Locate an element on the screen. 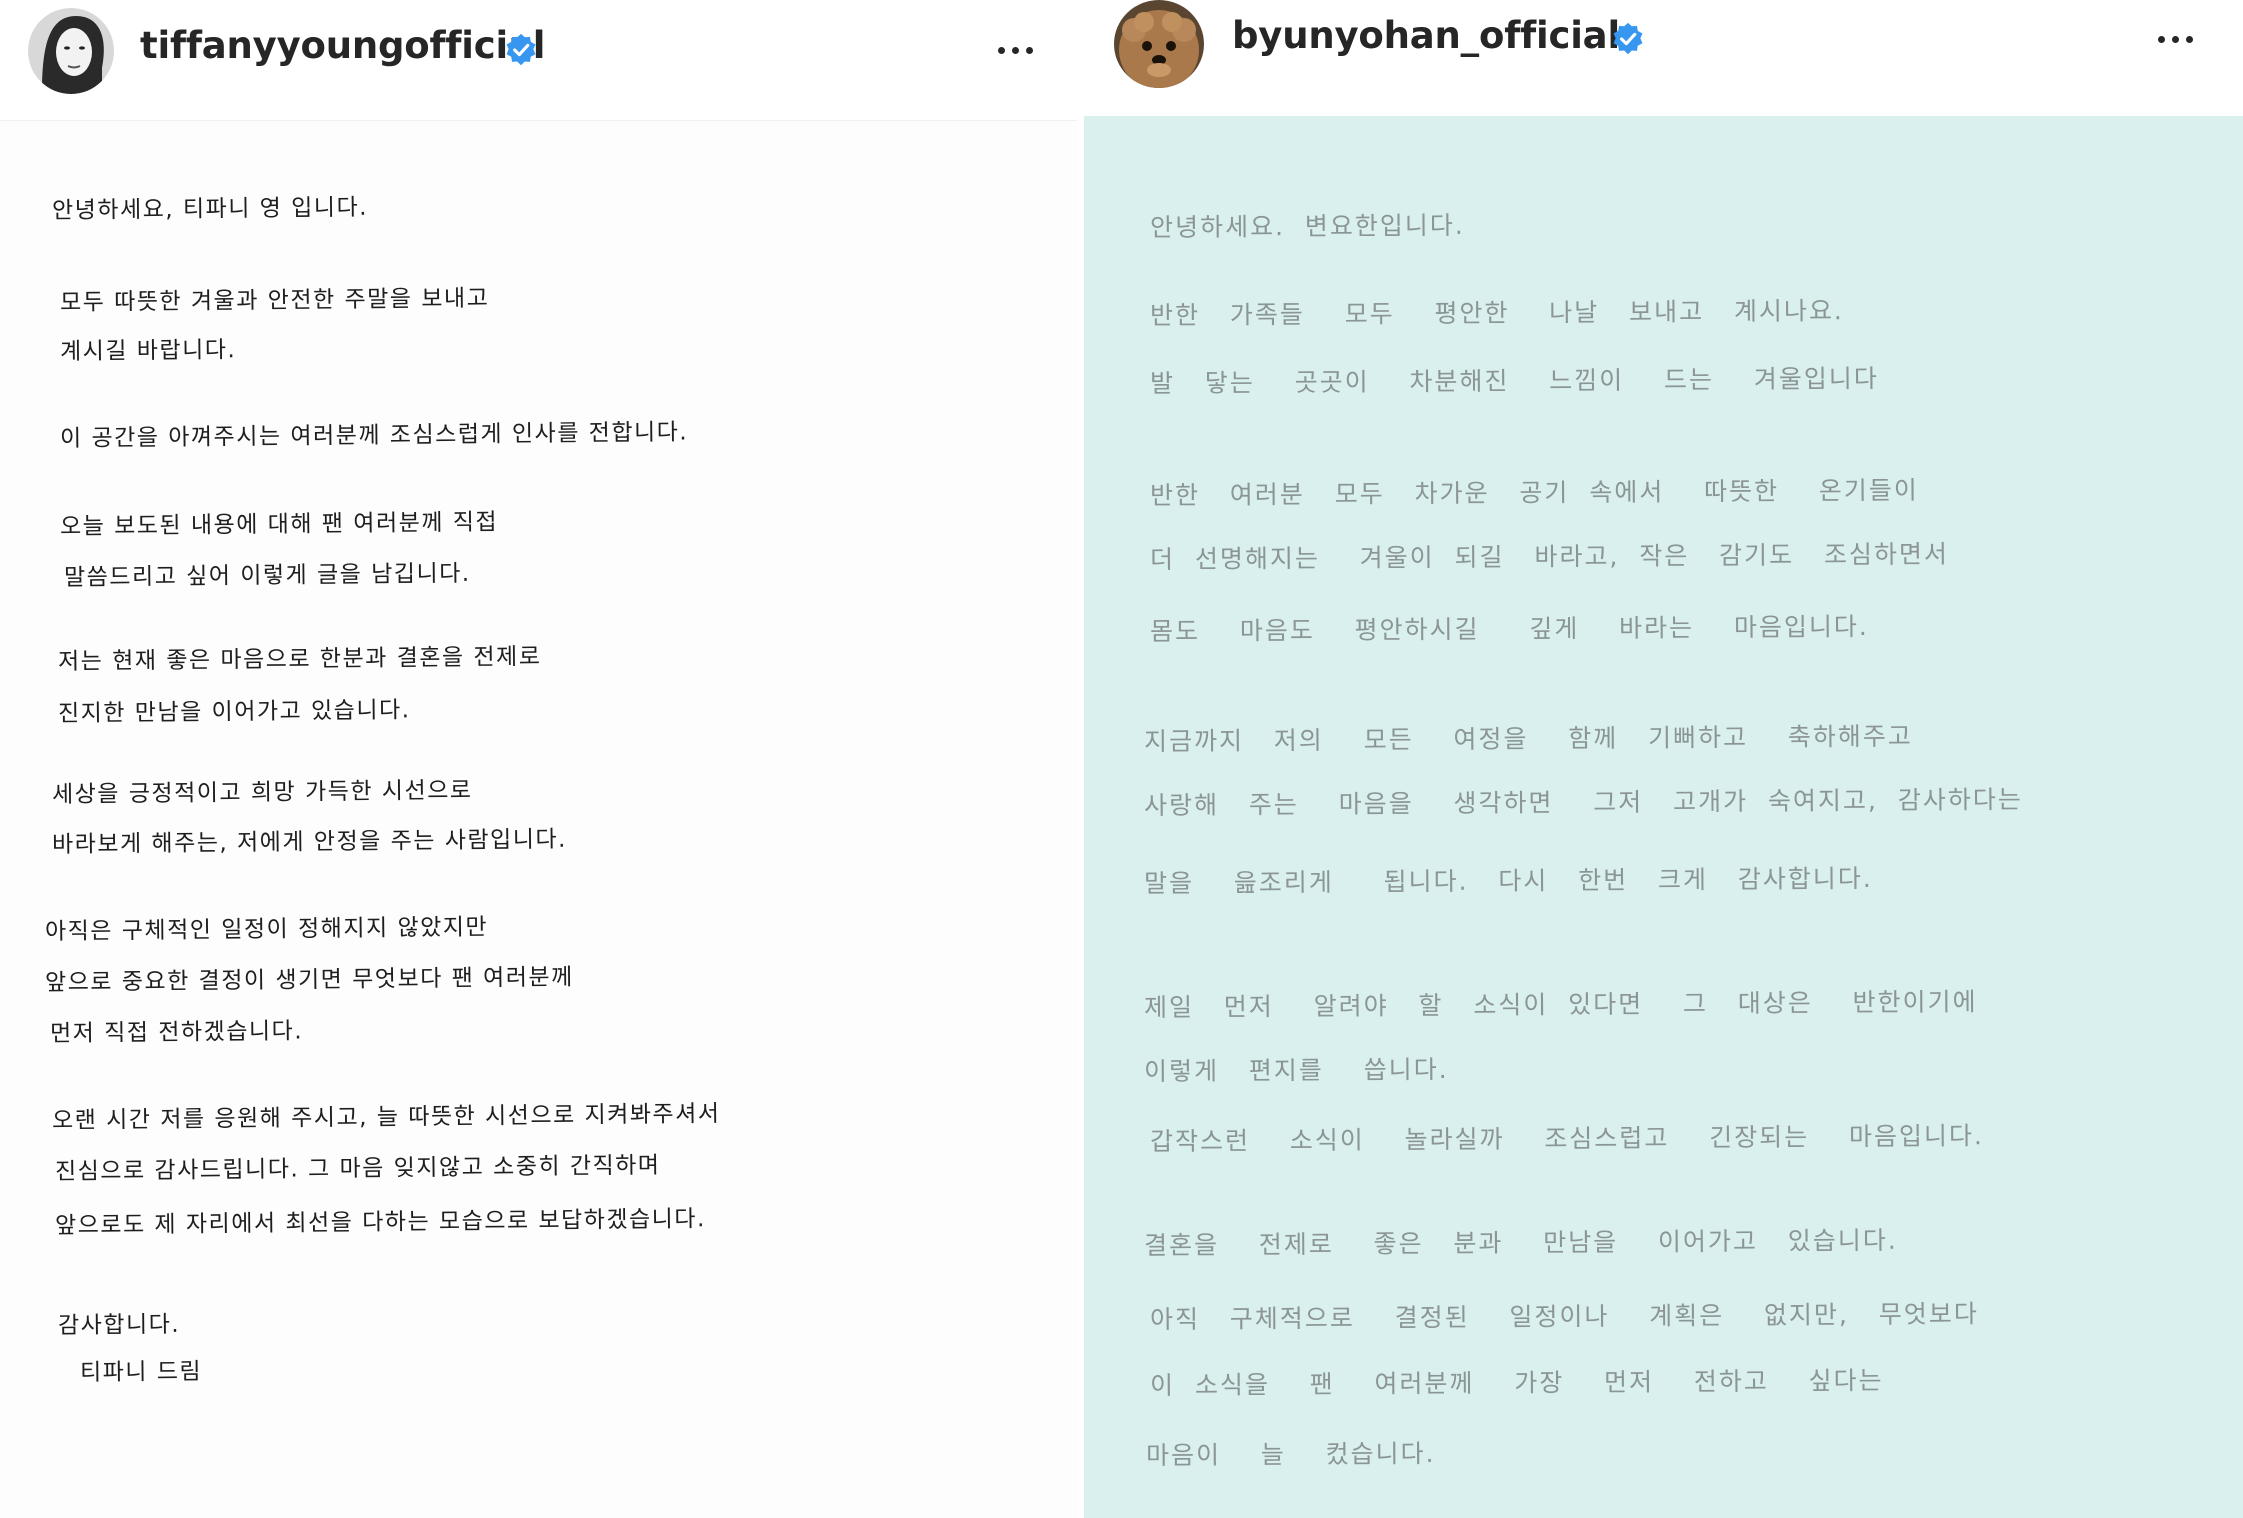 The width and height of the screenshot is (2243, 1518). letter-line: 몸도 마음도 평안하시길 깊게 바라는 마음입니다. is located at coordinates (1509, 628).